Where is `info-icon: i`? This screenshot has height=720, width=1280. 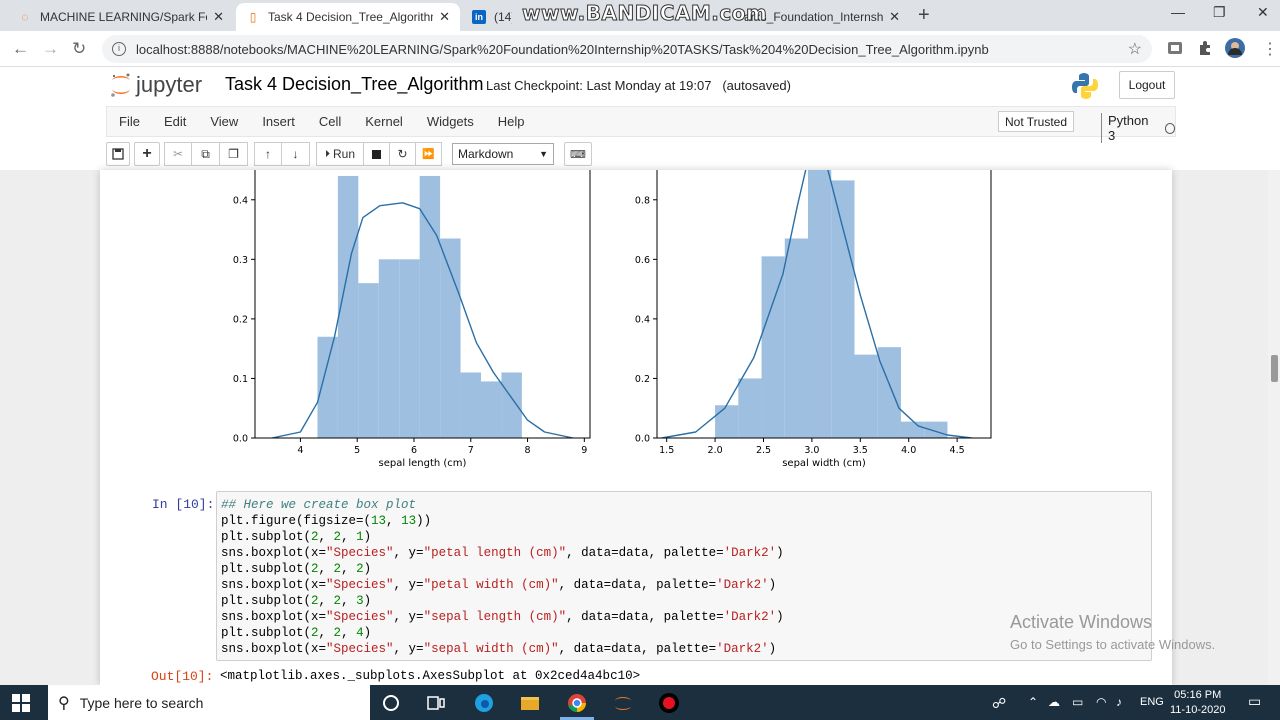 info-icon: i is located at coordinates (119, 49).